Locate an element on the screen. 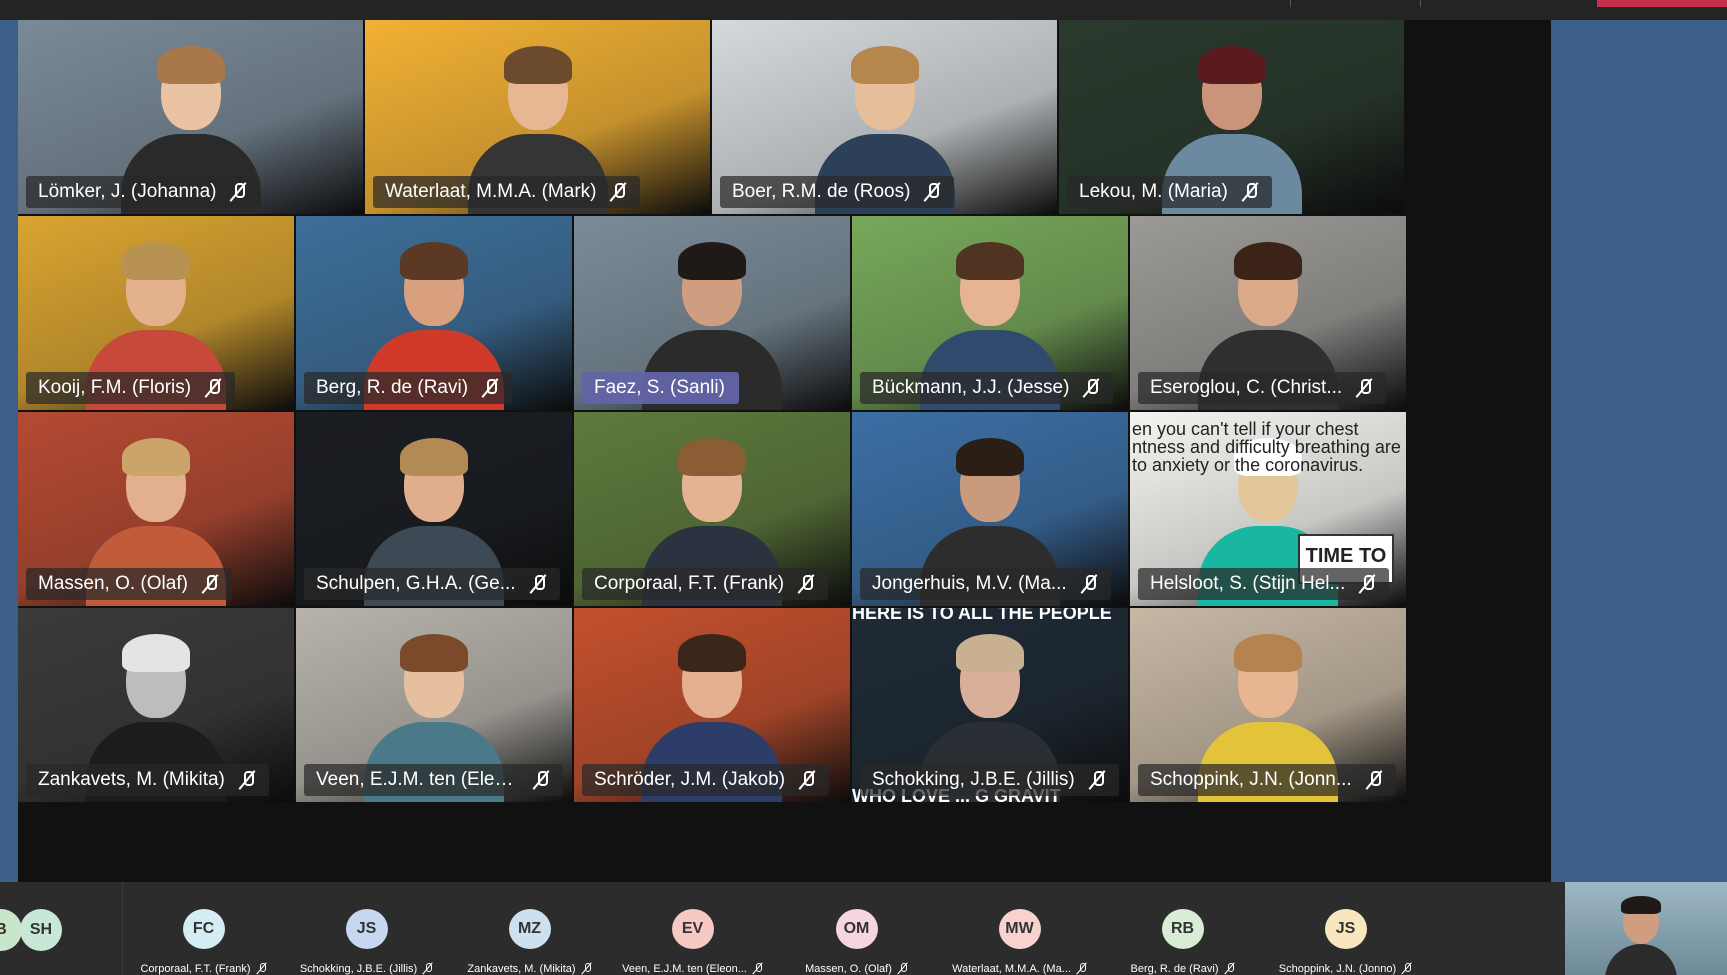 The image size is (1727, 975). participant-name: Schokking, J.B.E. (Jillis) is located at coordinates (973, 779).